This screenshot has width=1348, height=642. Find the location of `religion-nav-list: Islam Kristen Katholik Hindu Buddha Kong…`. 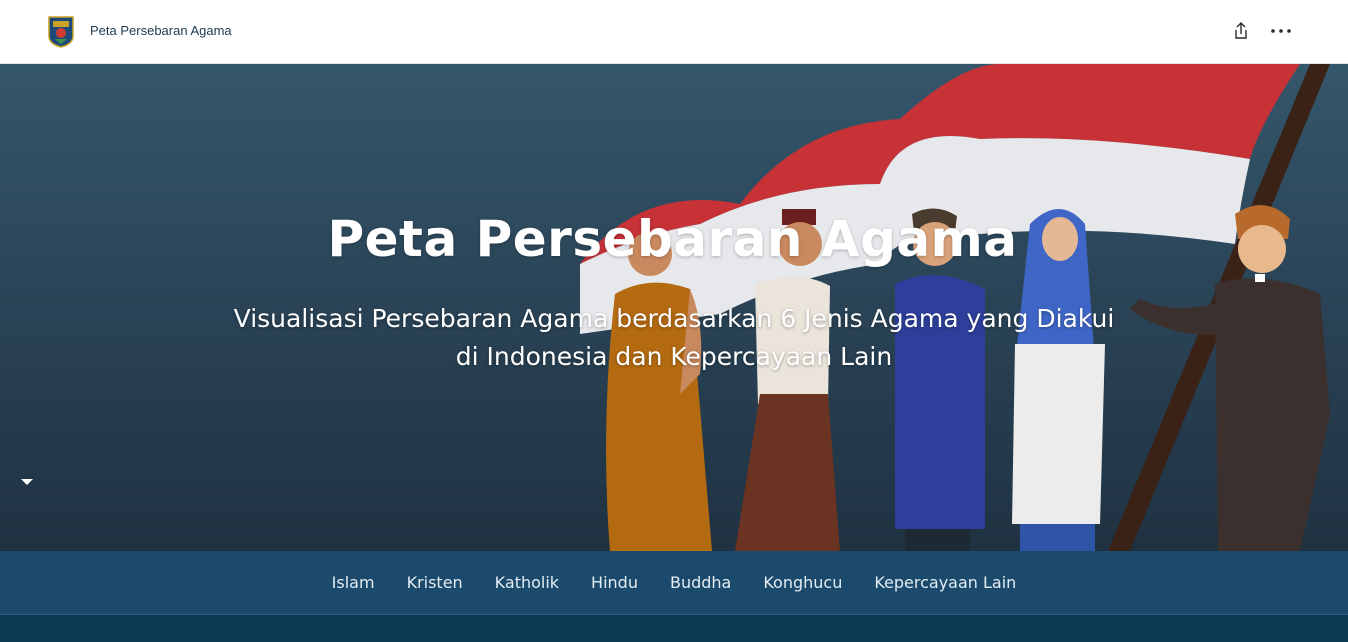

religion-nav-list: Islam Kristen Katholik Hindu Buddha Kong… is located at coordinates (674, 582).